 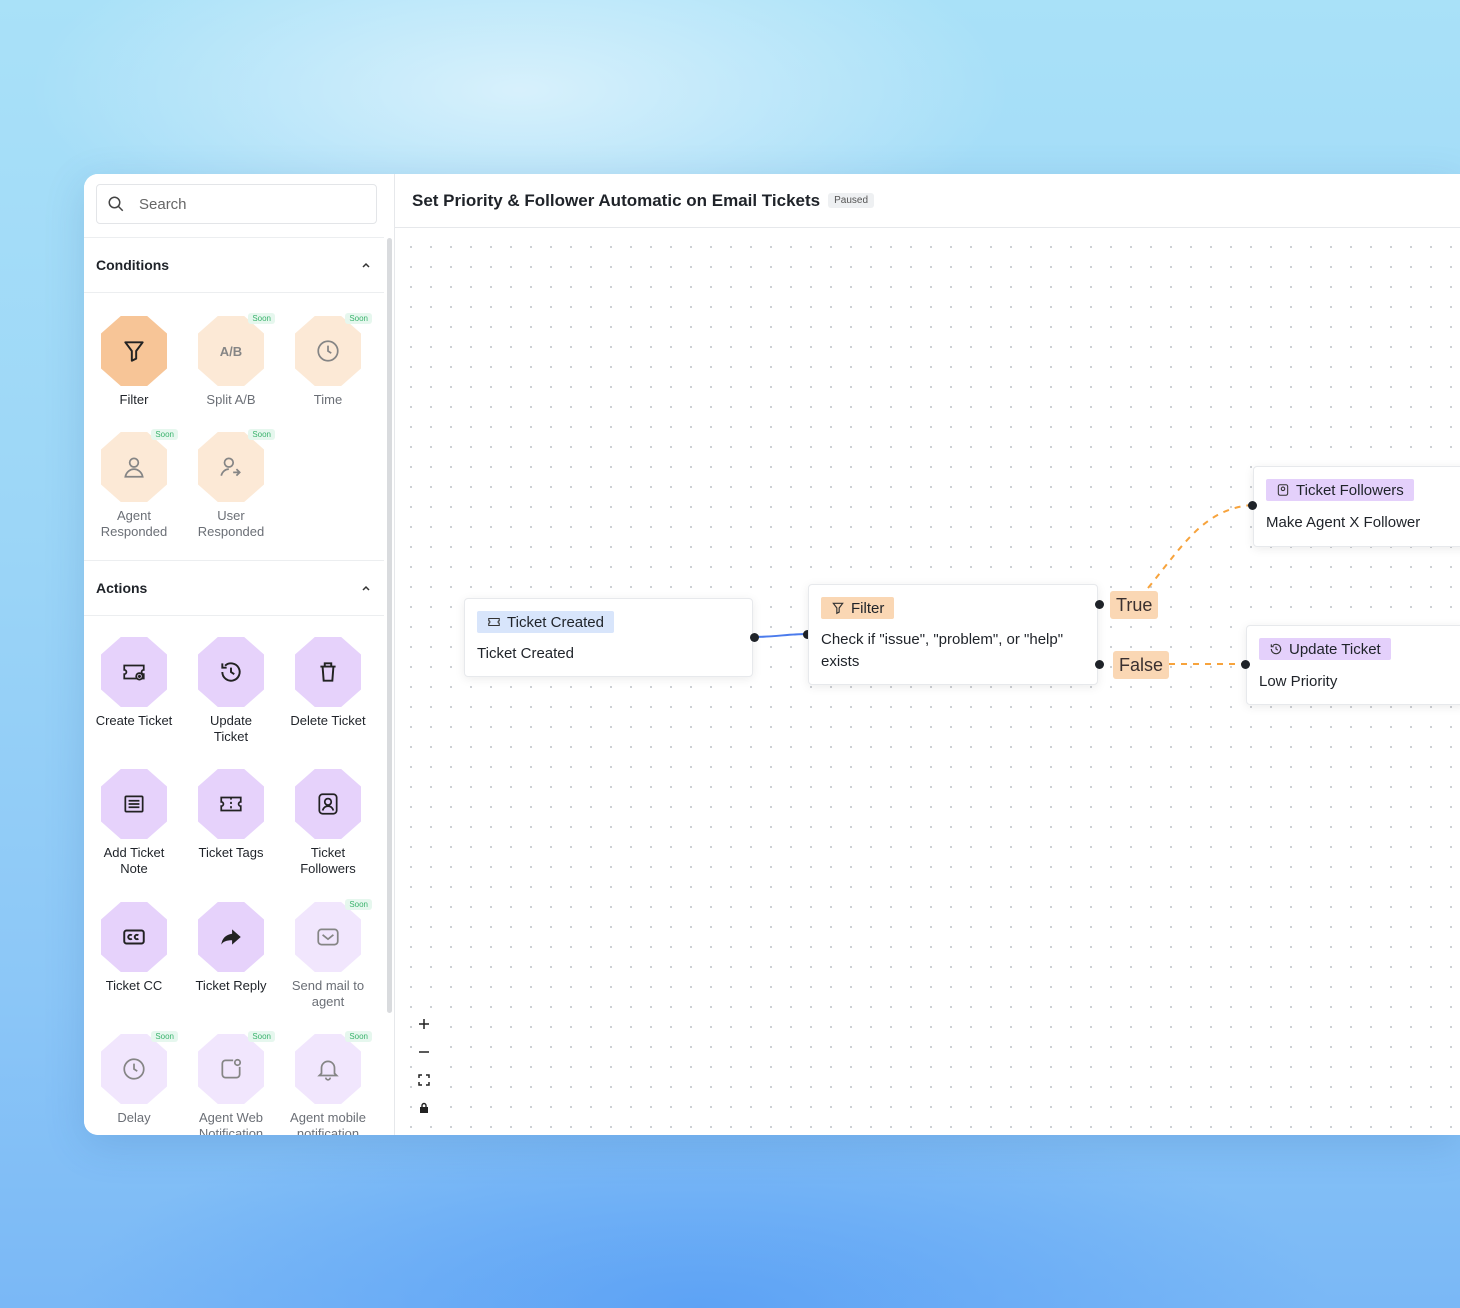 I want to click on minus-icon, so click(x=424, y=1052).